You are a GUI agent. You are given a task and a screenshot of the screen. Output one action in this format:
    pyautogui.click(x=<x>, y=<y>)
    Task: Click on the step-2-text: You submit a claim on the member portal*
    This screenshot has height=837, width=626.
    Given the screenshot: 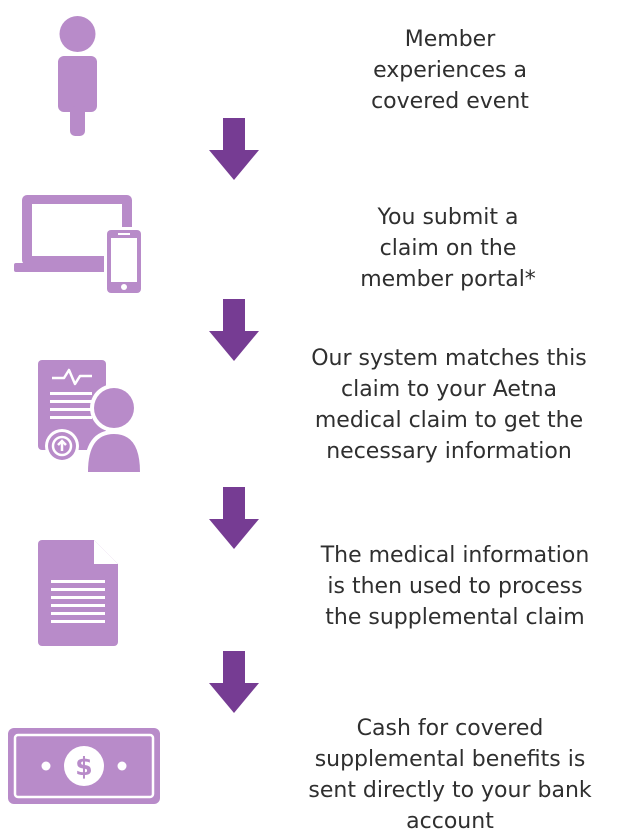 What is the action you would take?
    pyautogui.click(x=448, y=248)
    